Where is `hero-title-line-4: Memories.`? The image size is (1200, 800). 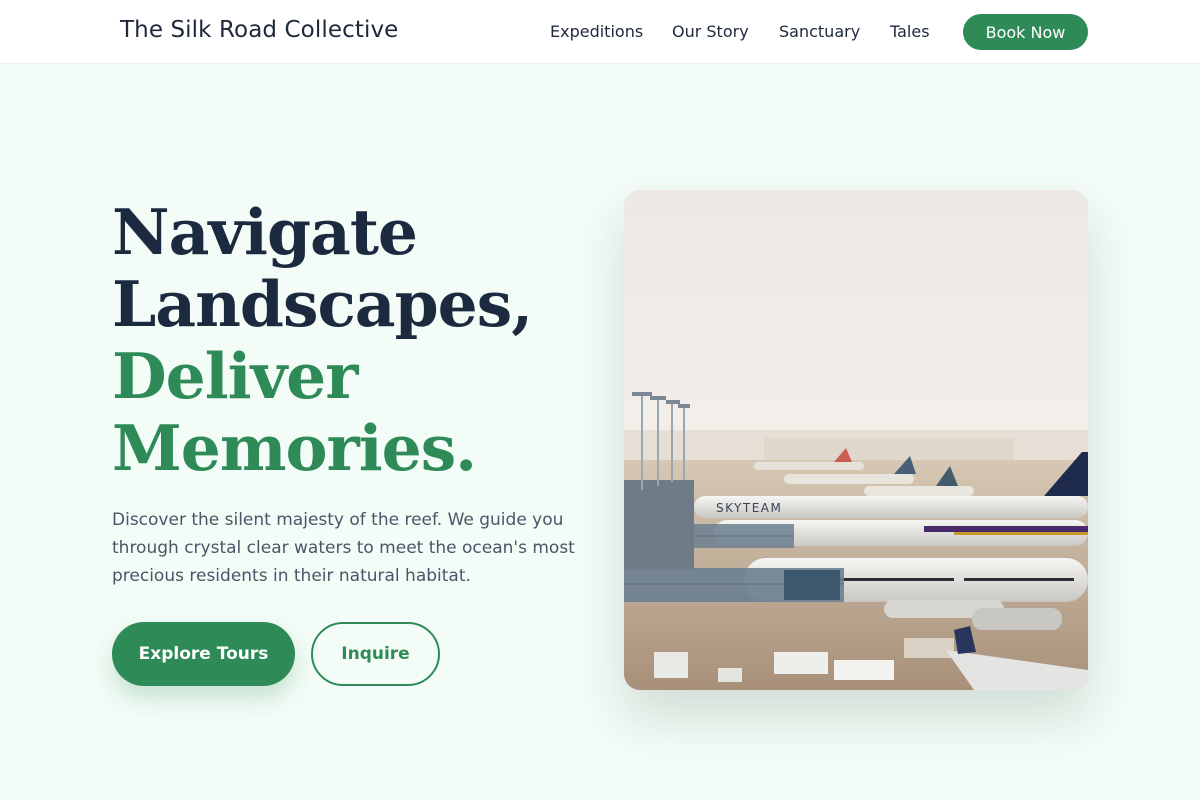
hero-title-line-4: Memories. is located at coordinates (294, 448).